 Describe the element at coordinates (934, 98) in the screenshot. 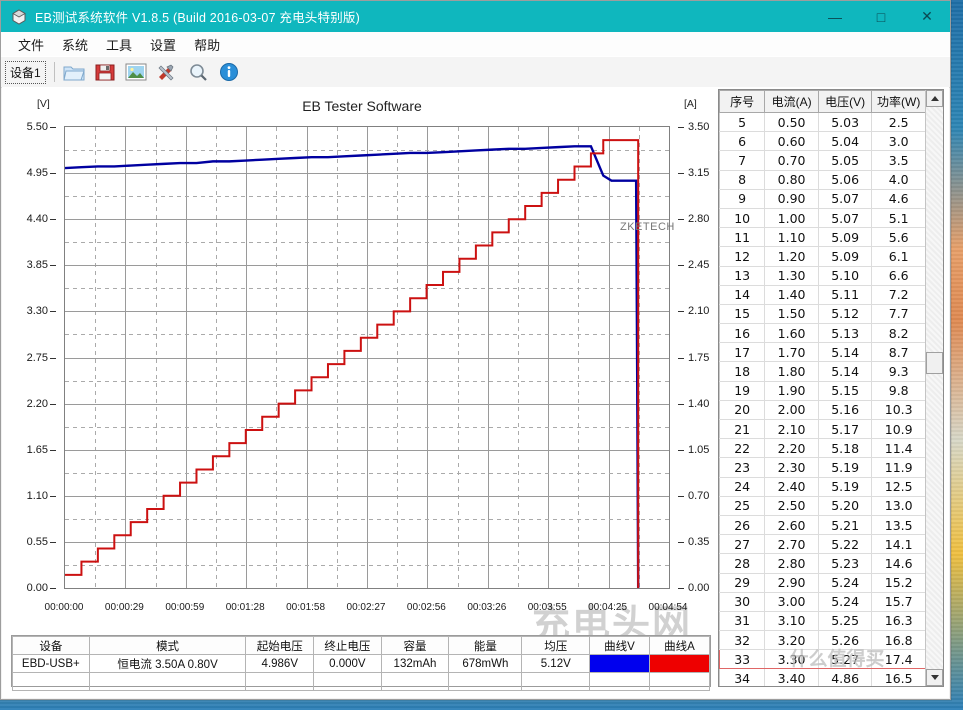

I see `scroll-up-button` at that location.